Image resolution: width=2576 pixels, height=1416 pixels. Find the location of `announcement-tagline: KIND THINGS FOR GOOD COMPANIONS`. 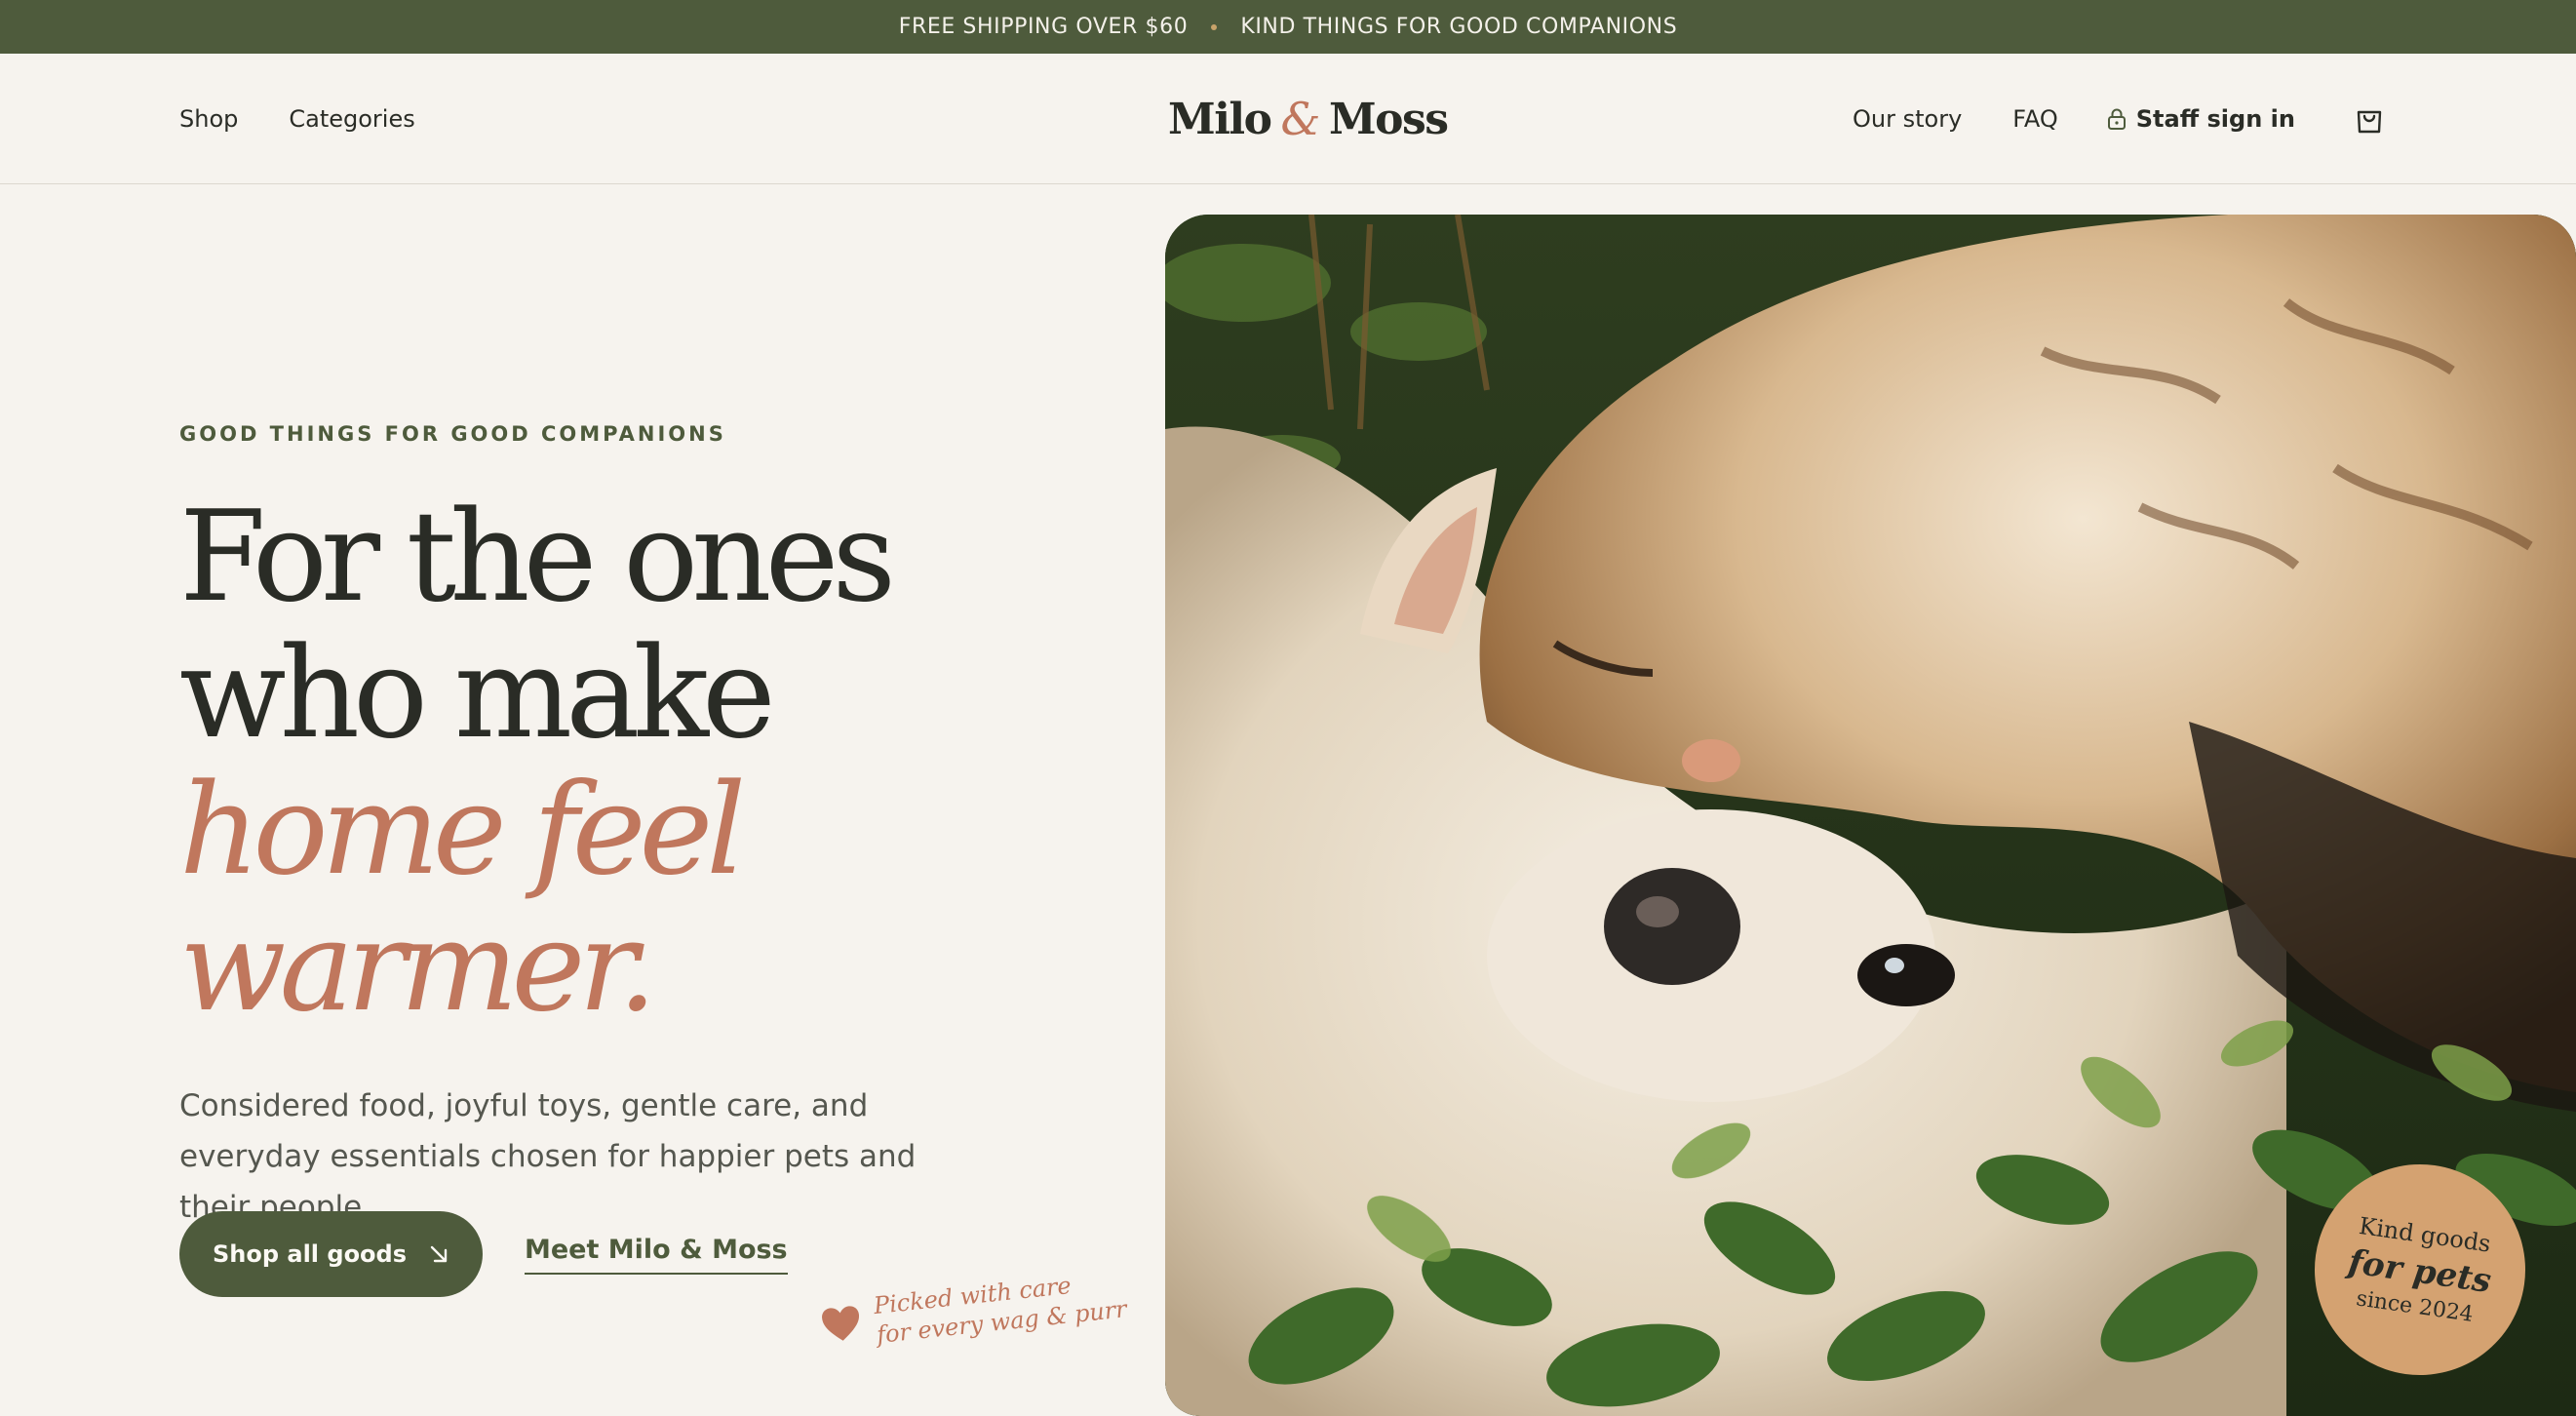

announcement-tagline: KIND THINGS FOR GOOD COMPANIONS is located at coordinates (1459, 27).